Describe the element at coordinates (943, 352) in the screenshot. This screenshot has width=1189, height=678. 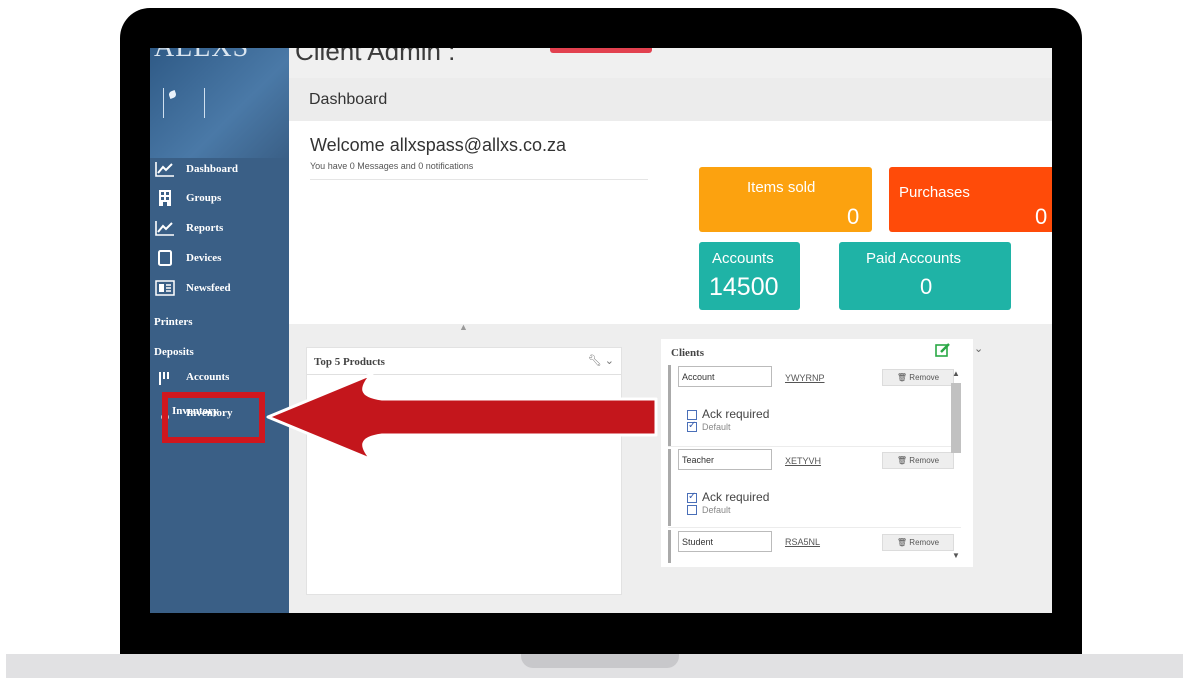
I see `edit-icon` at that location.